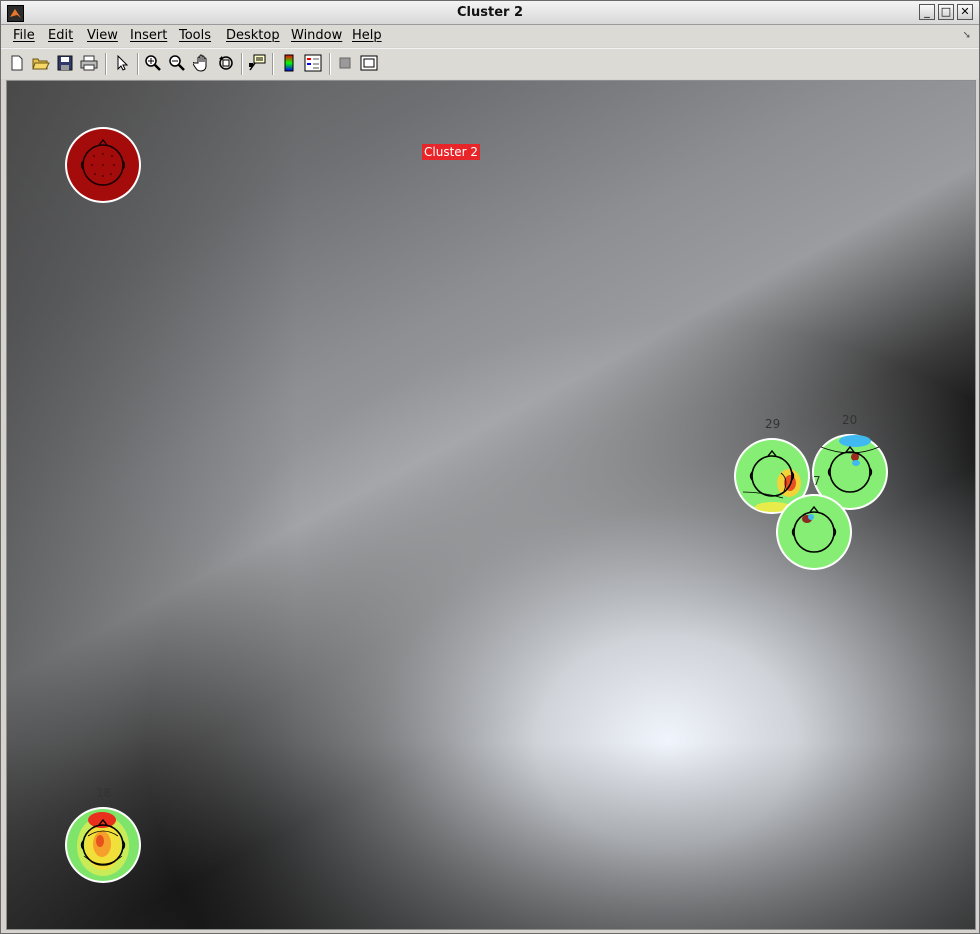 This screenshot has height=934, width=980. What do you see at coordinates (202, 63) in the screenshot?
I see `pan-hand-icon` at bounding box center [202, 63].